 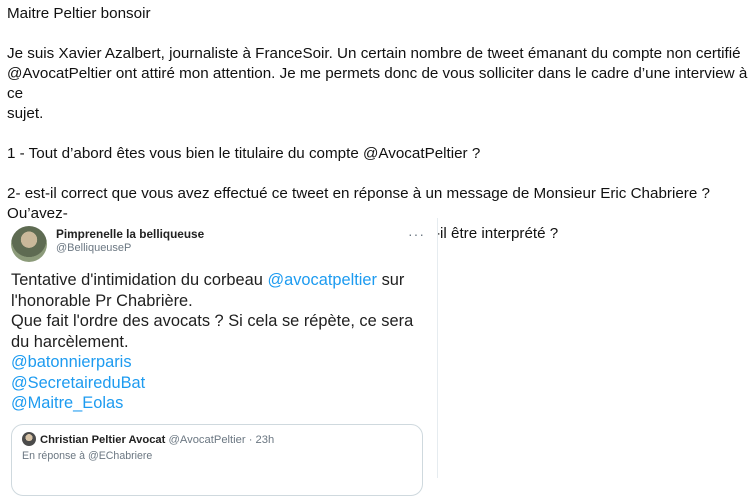 What do you see at coordinates (79, 13) in the screenshot?
I see `email-greeting: Maitre Peltier bonsoir` at bounding box center [79, 13].